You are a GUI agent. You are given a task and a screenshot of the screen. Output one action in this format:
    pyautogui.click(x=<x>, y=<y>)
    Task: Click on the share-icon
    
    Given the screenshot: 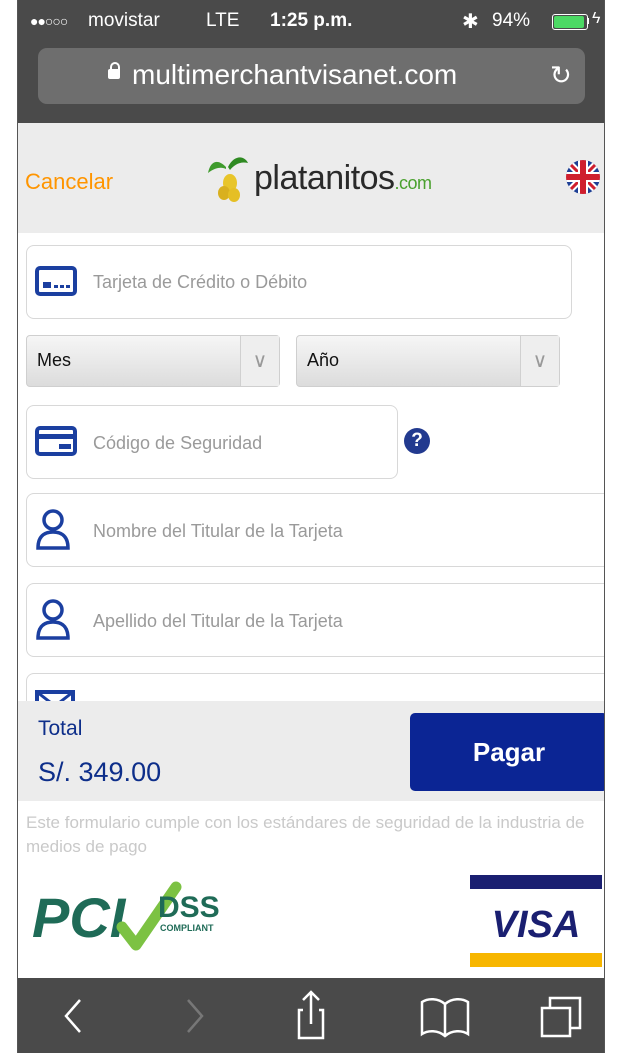 What is the action you would take?
    pyautogui.click(x=311, y=1015)
    